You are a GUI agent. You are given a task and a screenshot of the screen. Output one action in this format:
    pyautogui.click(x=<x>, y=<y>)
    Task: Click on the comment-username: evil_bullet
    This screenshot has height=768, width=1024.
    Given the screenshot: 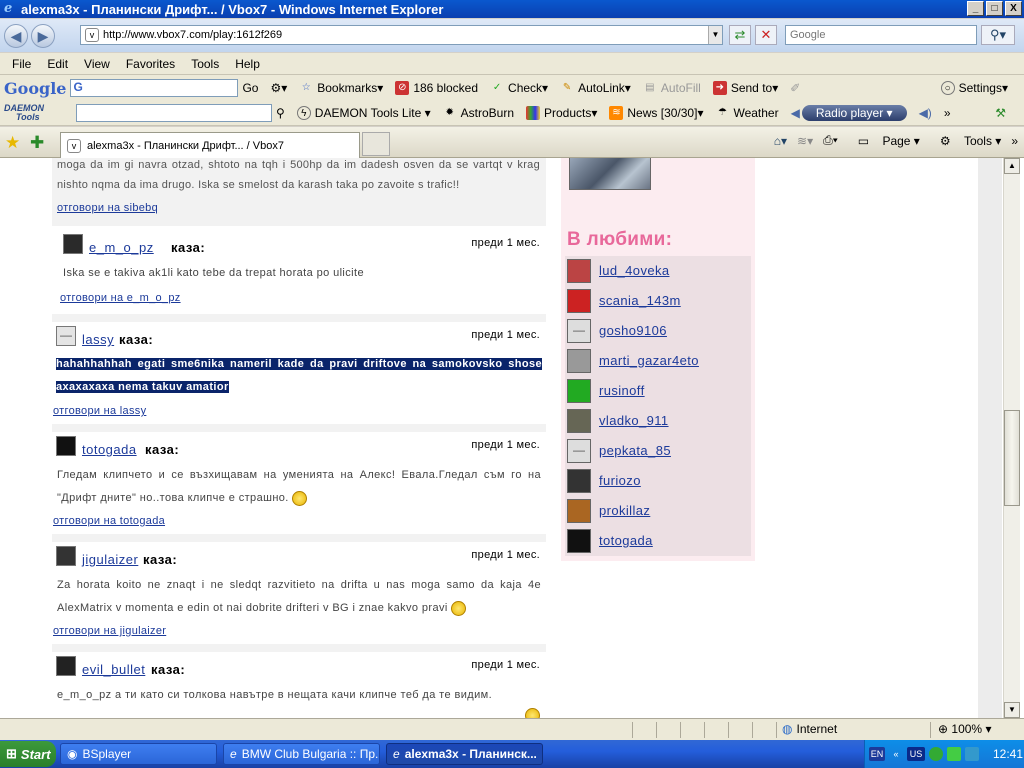 What is the action you would take?
    pyautogui.click(x=113, y=669)
    